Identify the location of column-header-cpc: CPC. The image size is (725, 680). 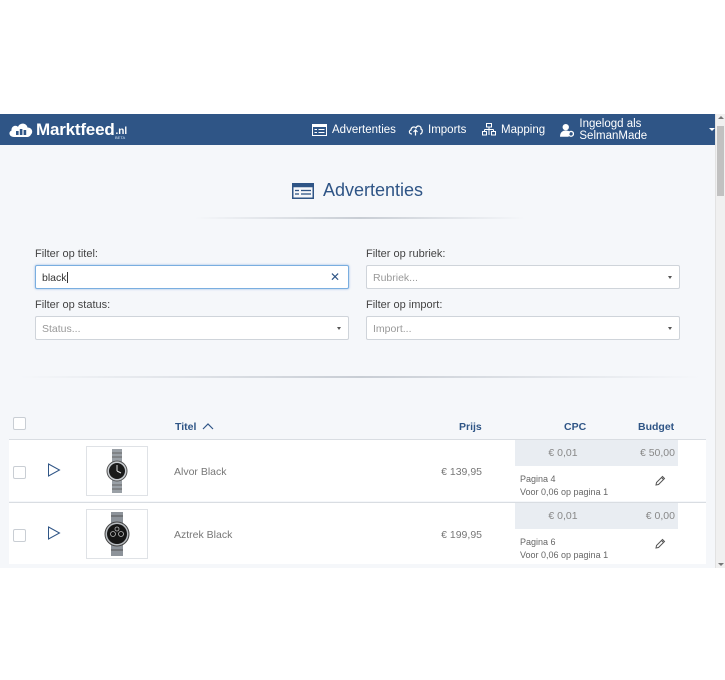
(575, 427).